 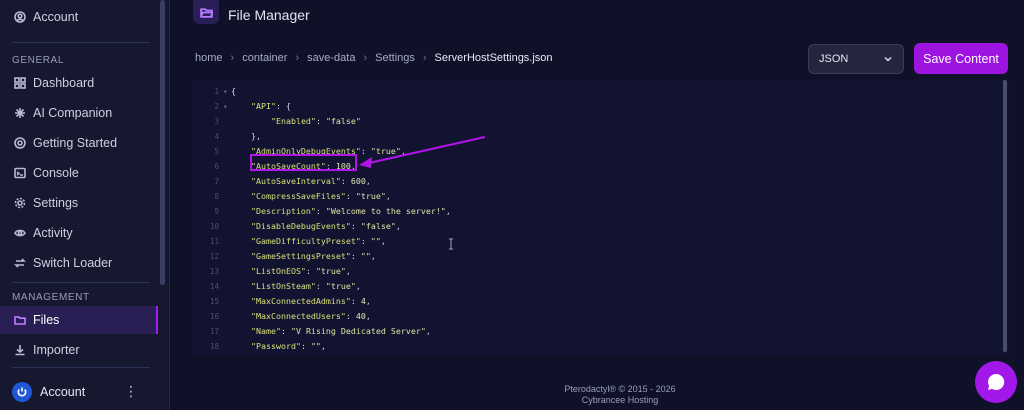 What do you see at coordinates (56, 17) in the screenshot?
I see `sidebar-item-label: Account` at bounding box center [56, 17].